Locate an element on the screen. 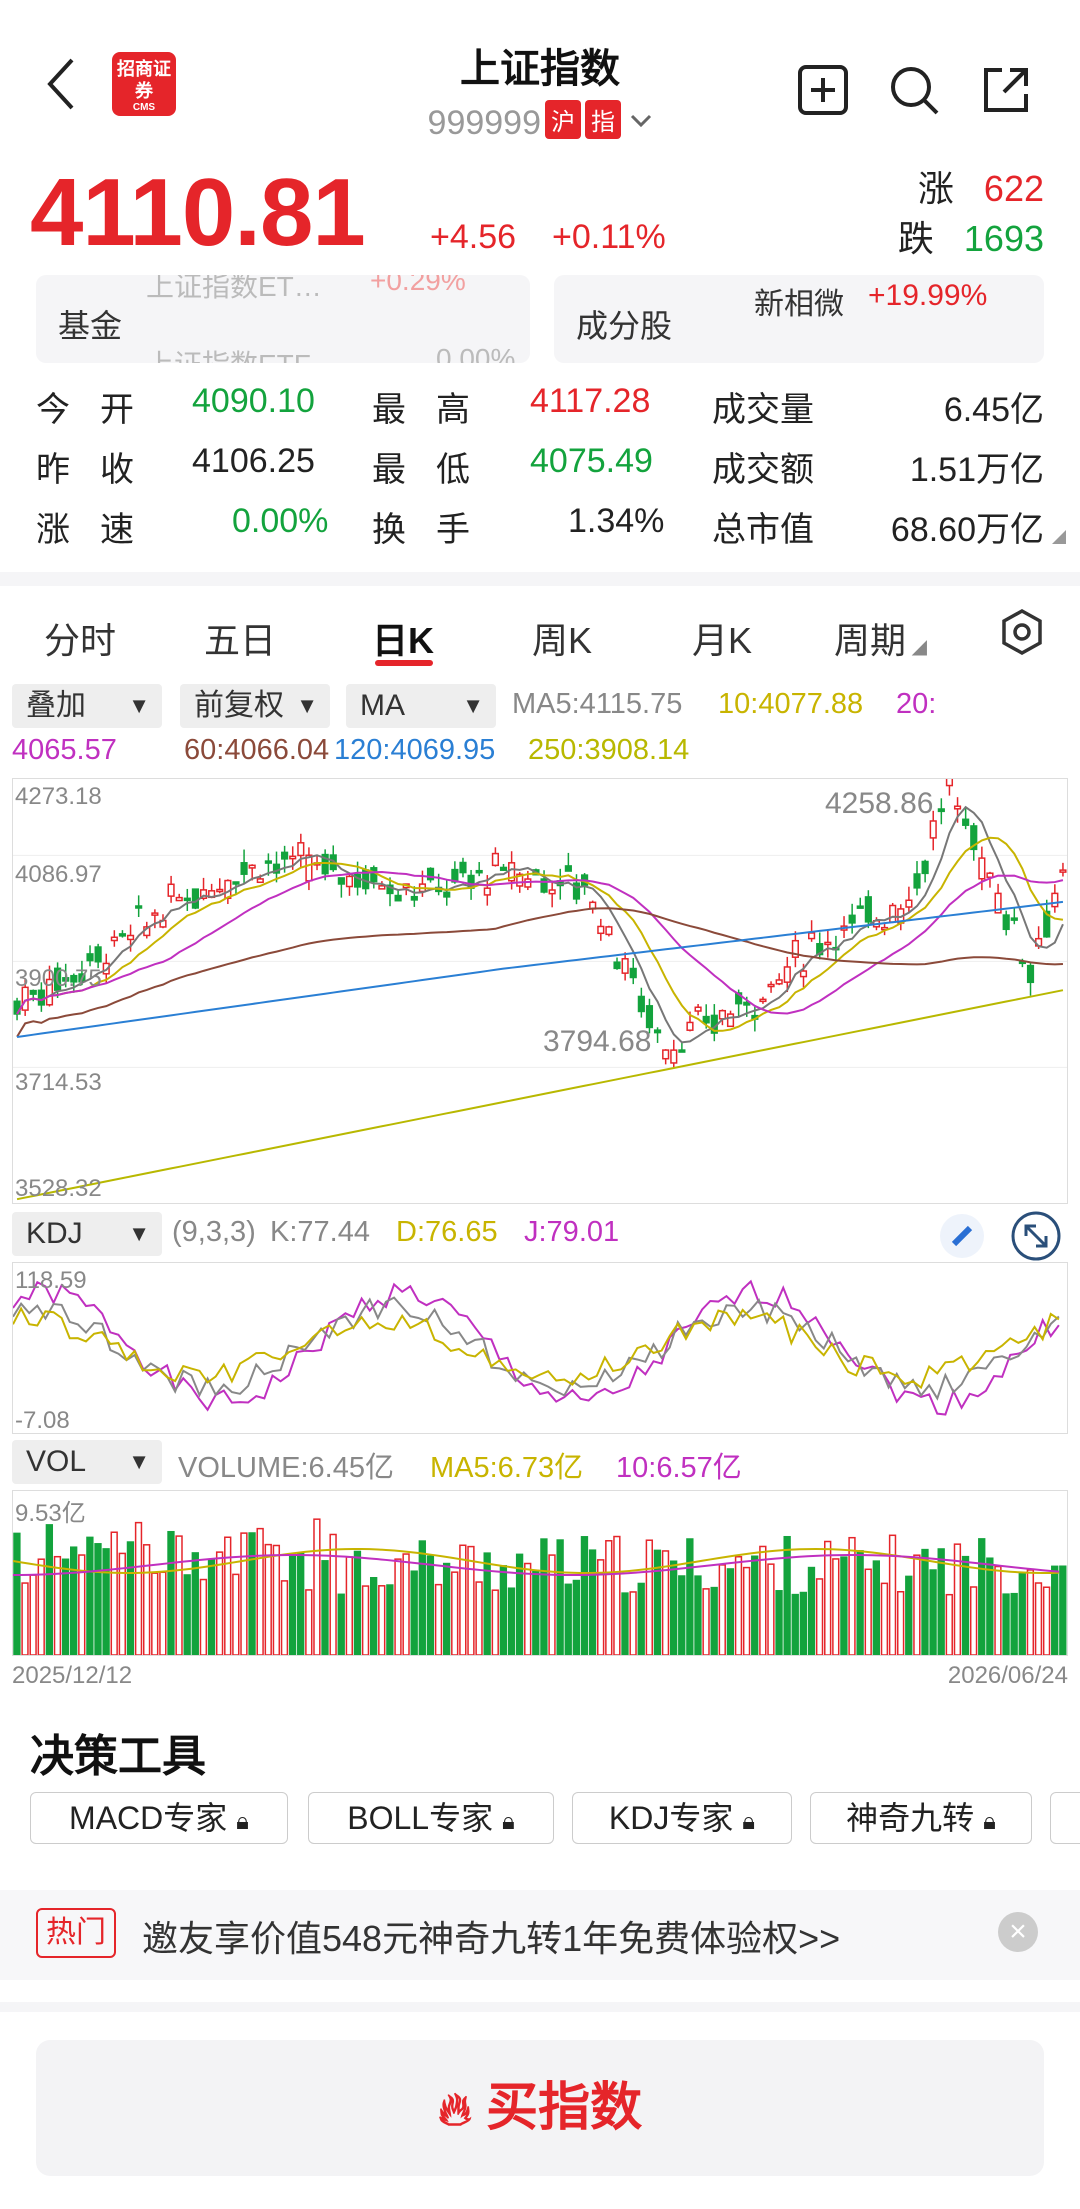  tool-kdj: KDJ专家 🔒︎ is located at coordinates (682, 1818).